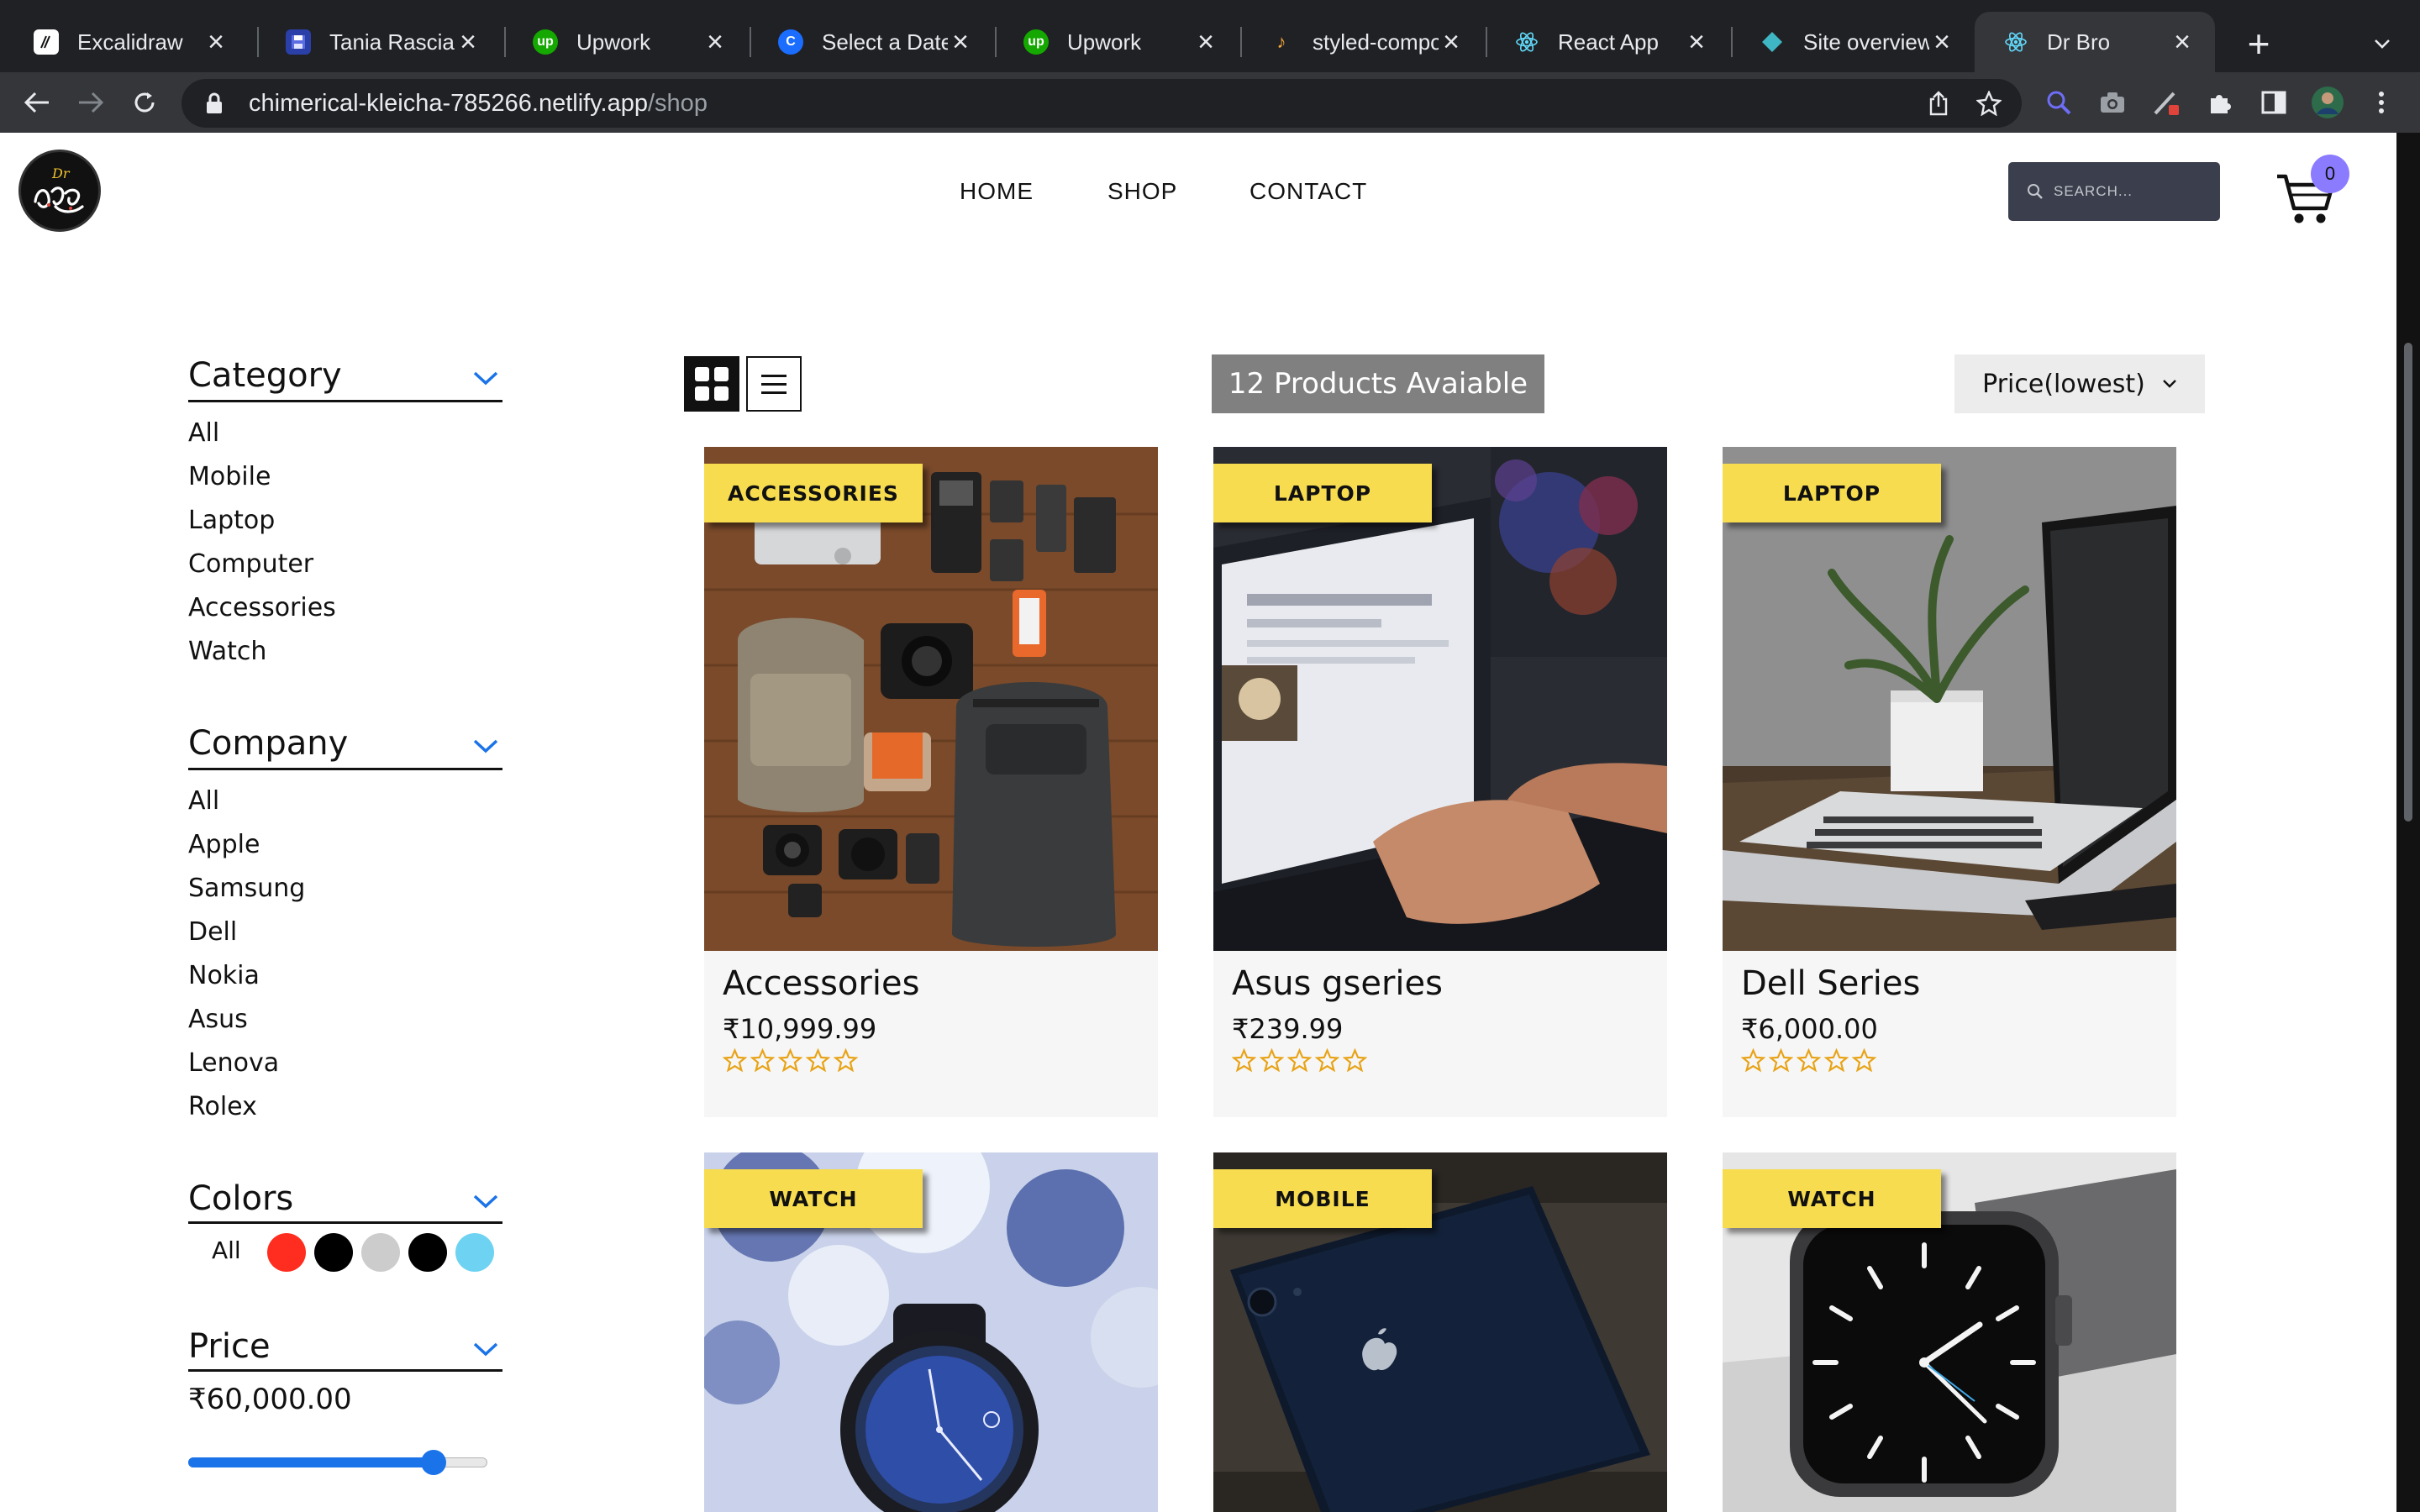 This screenshot has width=2420, height=1512. What do you see at coordinates (381, 1252) in the screenshot?
I see `color-swatch-gray` at bounding box center [381, 1252].